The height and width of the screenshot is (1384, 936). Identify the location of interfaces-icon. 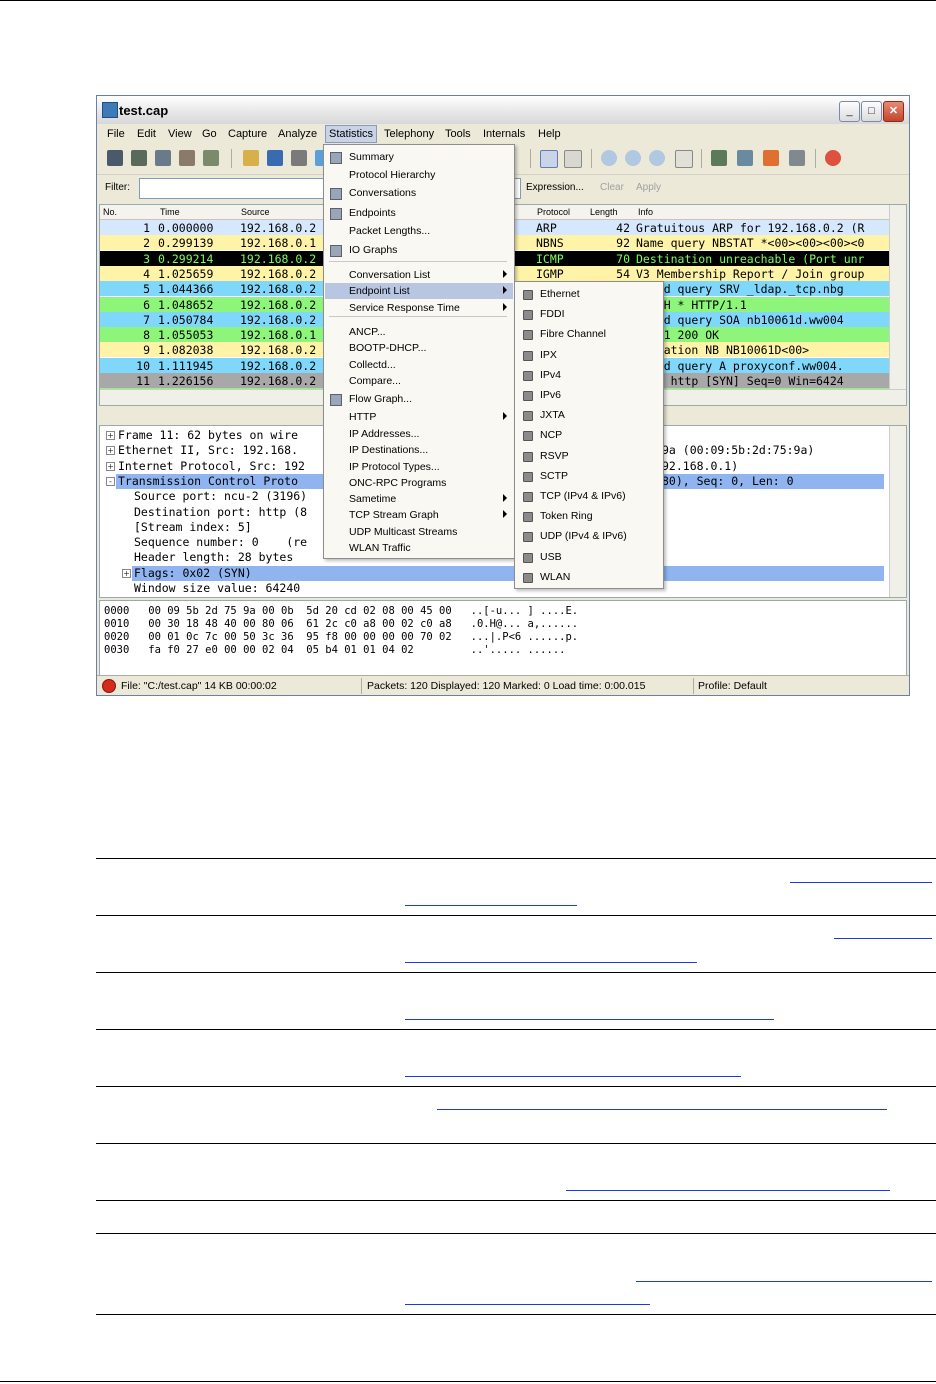
(115, 158).